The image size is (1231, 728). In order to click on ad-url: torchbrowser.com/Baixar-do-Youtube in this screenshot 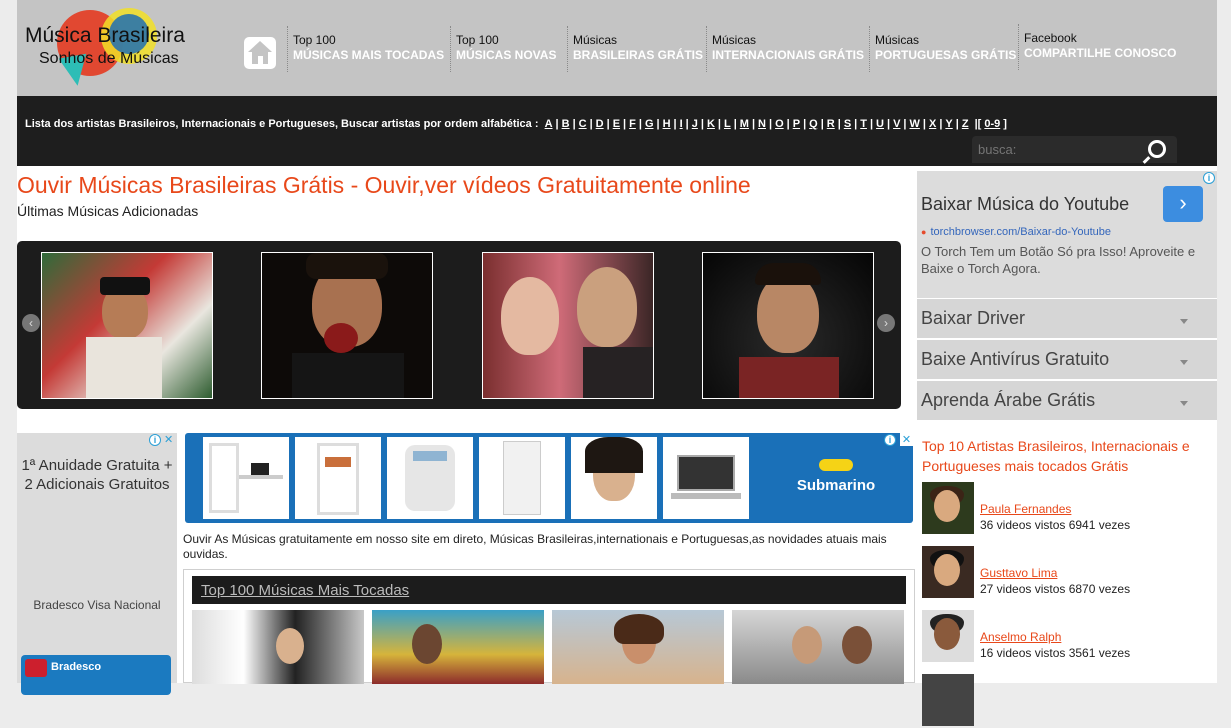, I will do `click(1016, 232)`.